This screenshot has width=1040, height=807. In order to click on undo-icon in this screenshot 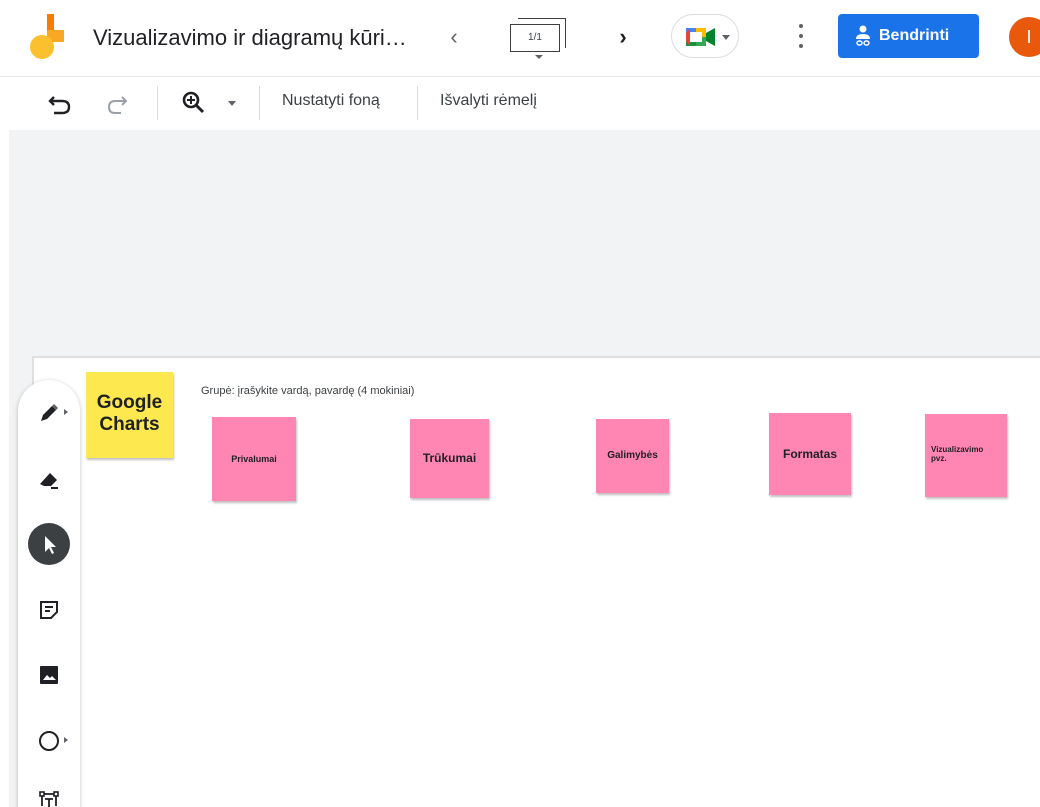, I will do `click(59, 105)`.